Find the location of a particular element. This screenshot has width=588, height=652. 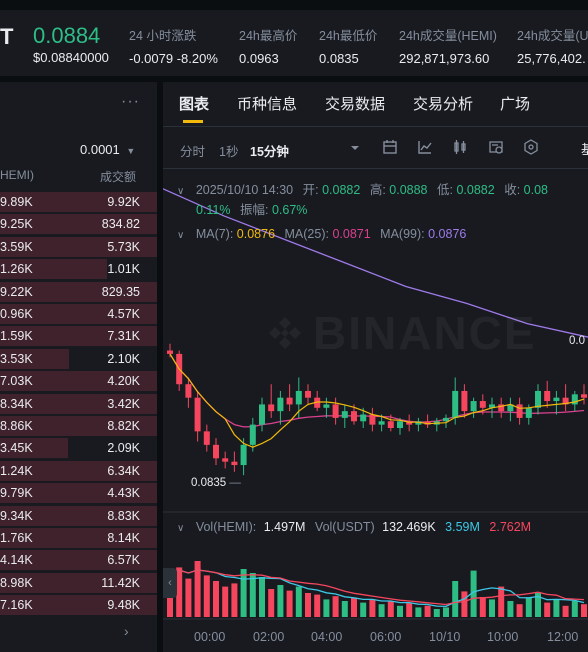

x-tick: 00:00 is located at coordinates (210, 637).